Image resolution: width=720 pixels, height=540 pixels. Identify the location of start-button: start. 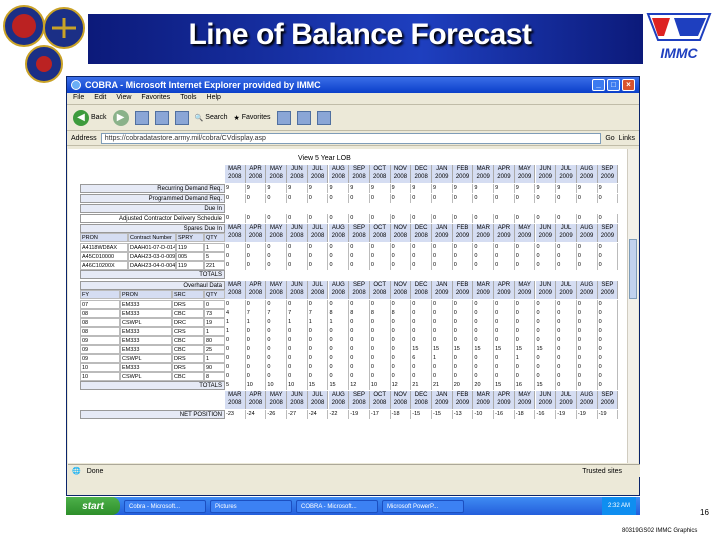
(93, 506).